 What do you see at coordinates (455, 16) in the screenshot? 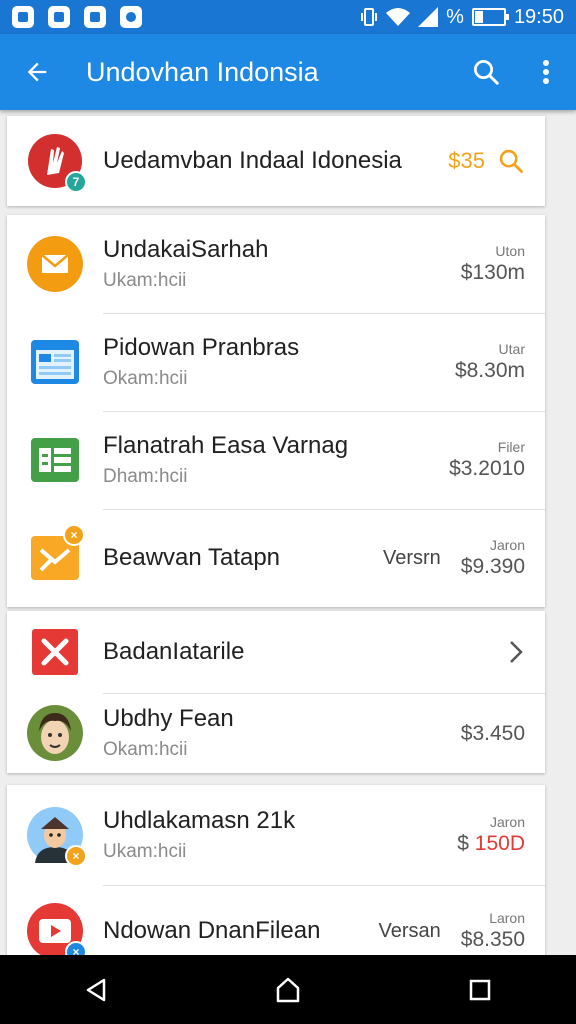
I see `battery-percent: %` at bounding box center [455, 16].